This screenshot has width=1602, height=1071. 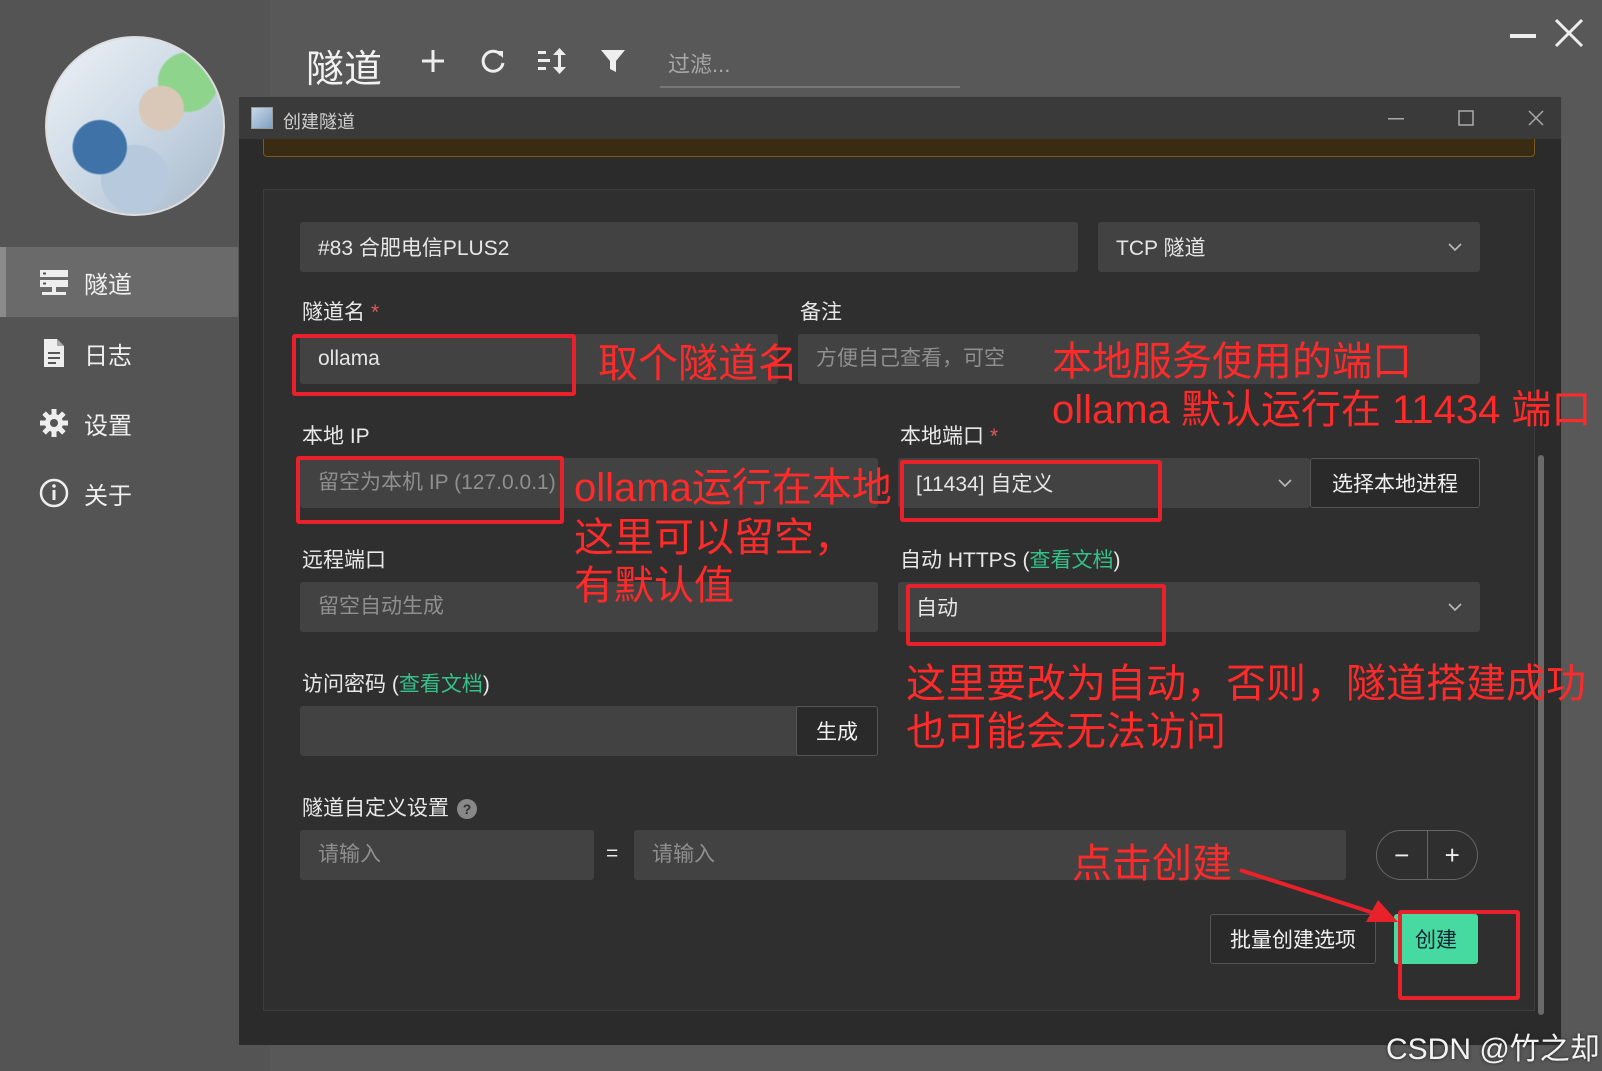 I want to click on annotation-https-note-1: 这里要改为自动，否则，隧道搭建成功, so click(x=1246, y=684).